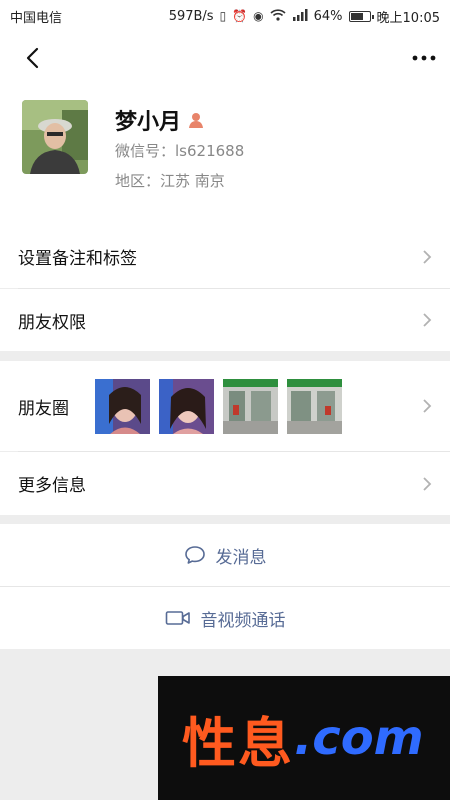 The width and height of the screenshot is (450, 800). What do you see at coordinates (238, 742) in the screenshot?
I see `watermark-text: 性息` at bounding box center [238, 742].